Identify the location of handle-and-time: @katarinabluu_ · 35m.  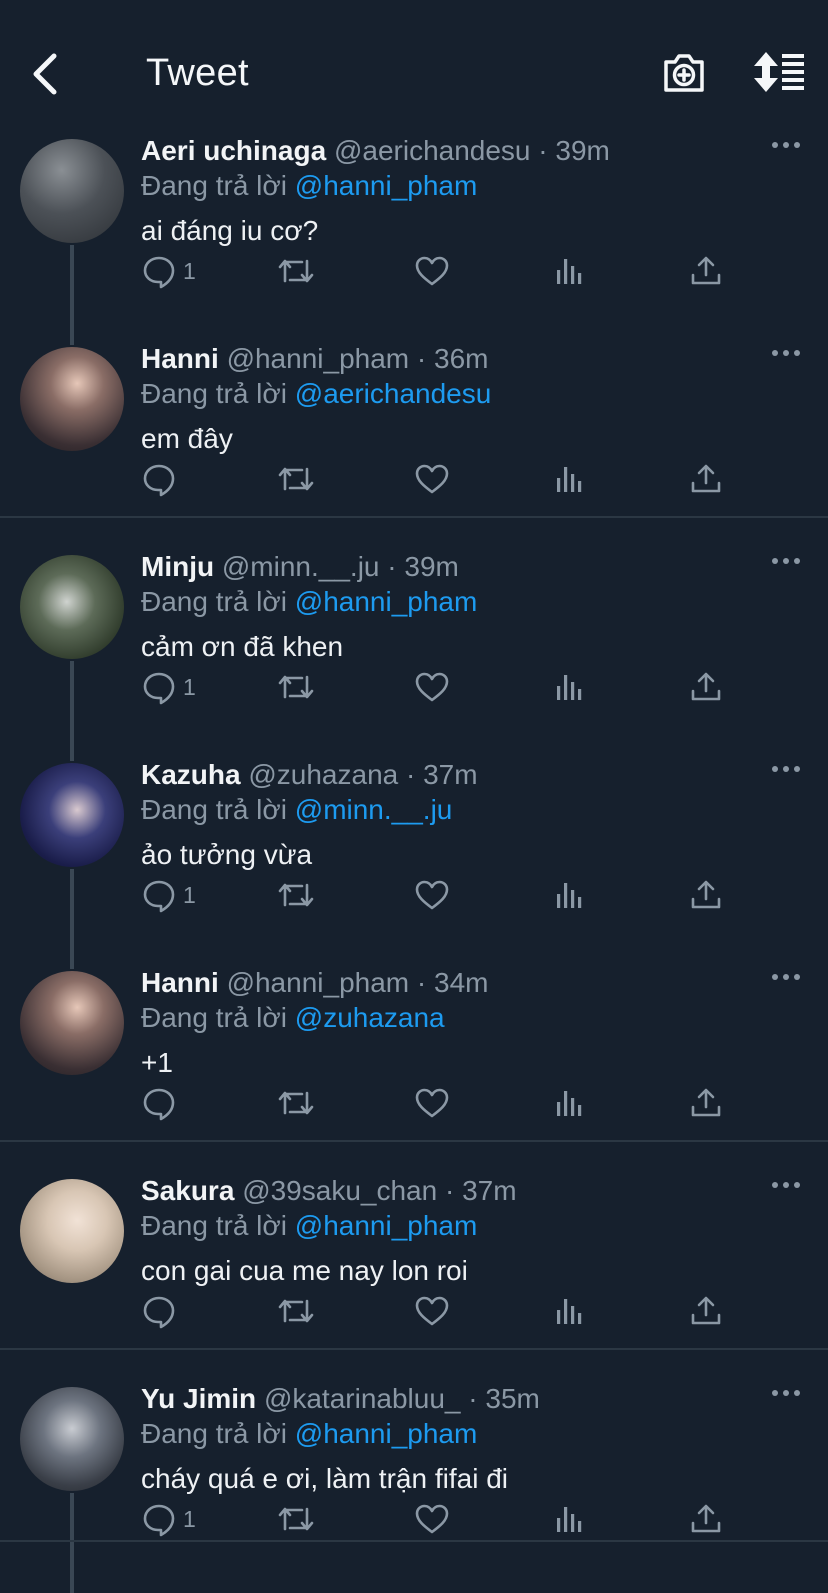
(401, 1398).